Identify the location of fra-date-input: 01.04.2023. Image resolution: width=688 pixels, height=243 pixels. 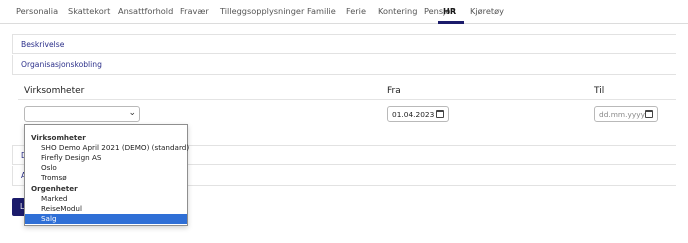
(418, 114).